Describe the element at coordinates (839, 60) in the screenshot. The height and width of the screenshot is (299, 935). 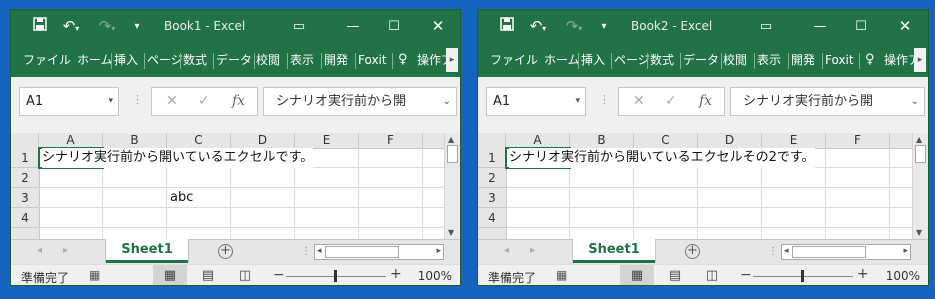
I see `tab-foxit: Foxit` at that location.